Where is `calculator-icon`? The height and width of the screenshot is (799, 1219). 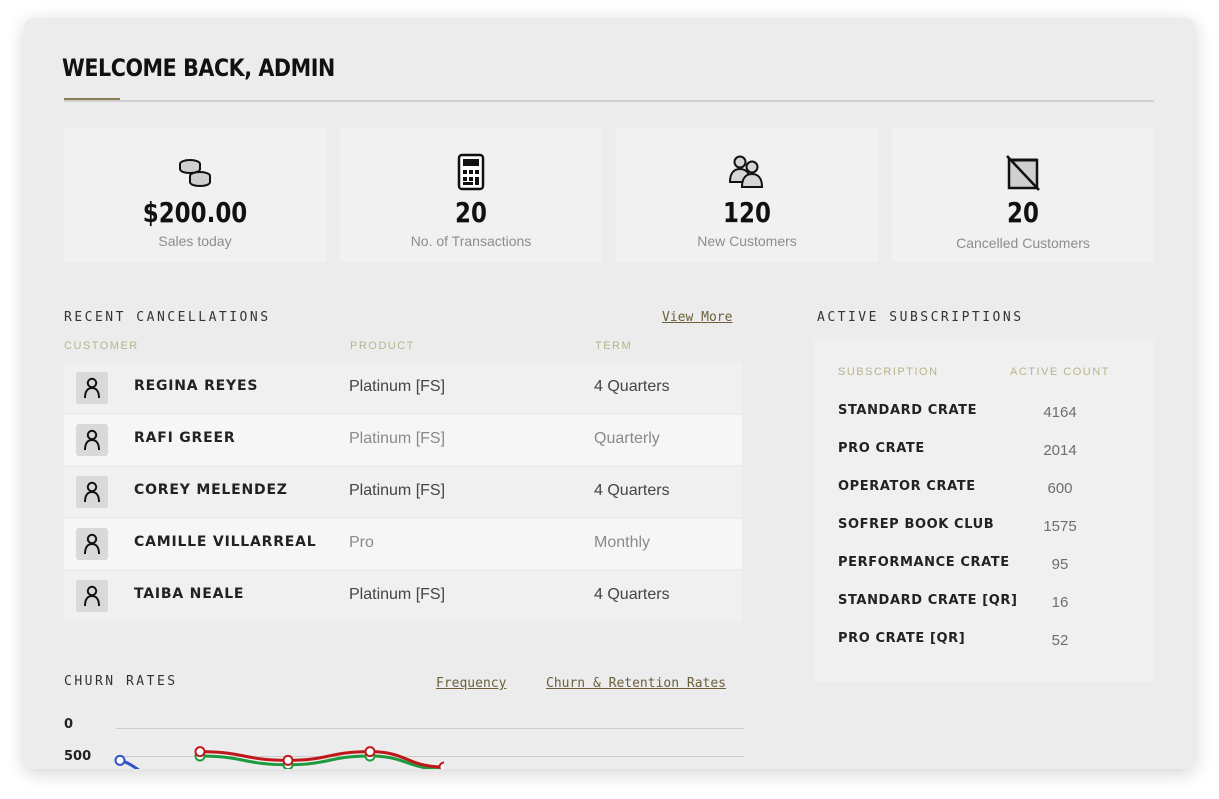 calculator-icon is located at coordinates (471, 172).